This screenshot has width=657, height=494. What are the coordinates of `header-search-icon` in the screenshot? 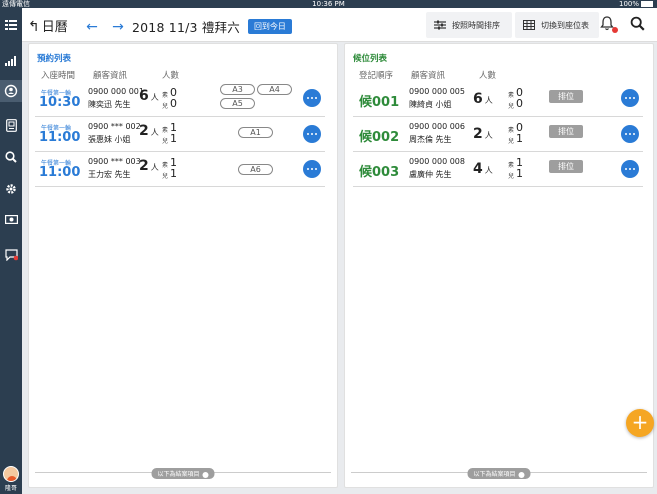 It's located at (637, 25).